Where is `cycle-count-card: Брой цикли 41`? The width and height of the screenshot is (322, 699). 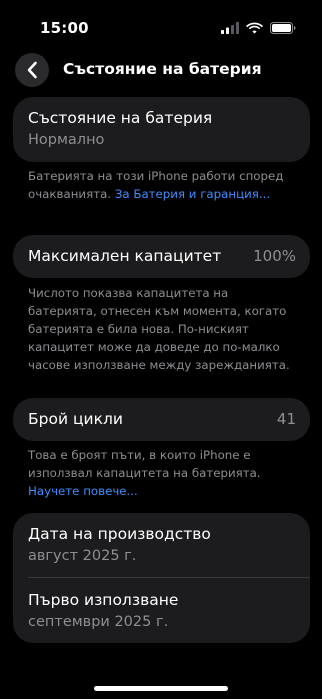
cycle-count-card: Брой цикли 41 is located at coordinates (161, 419).